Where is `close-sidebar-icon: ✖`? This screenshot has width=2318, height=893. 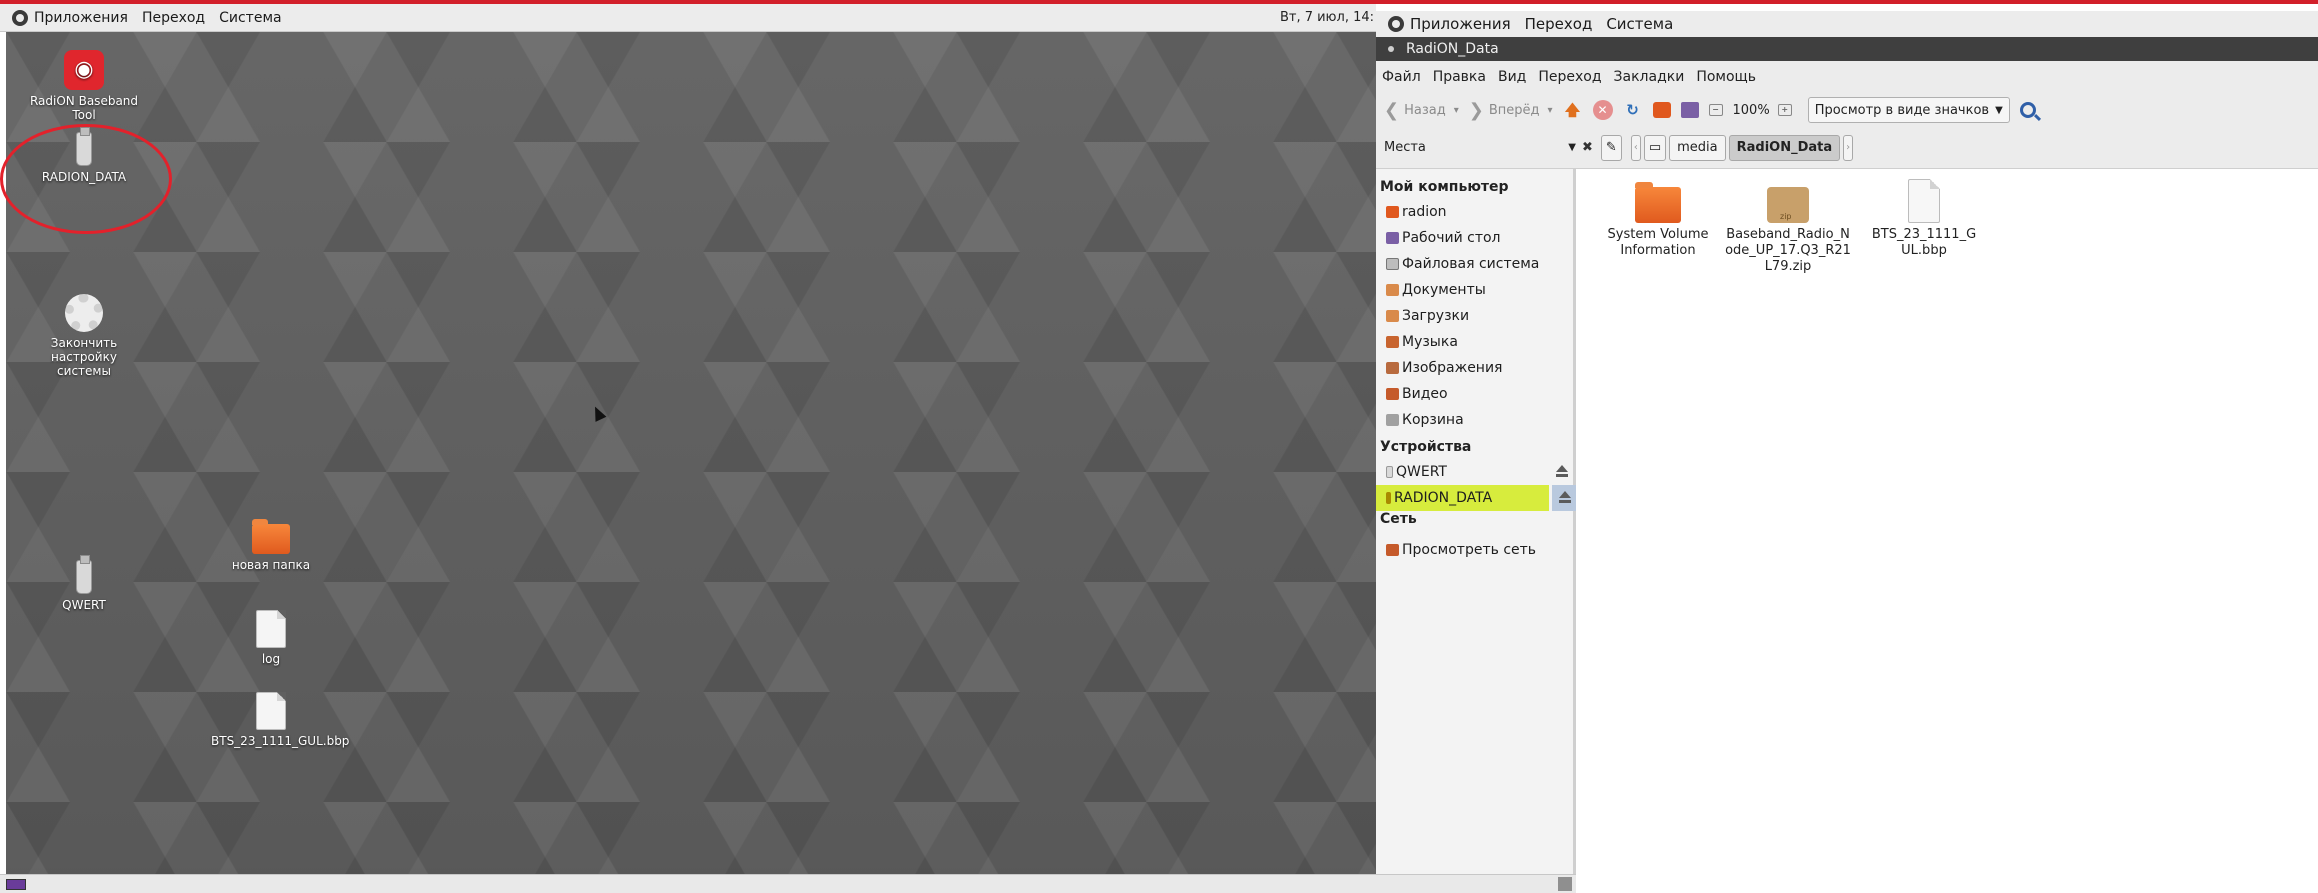 close-sidebar-icon: ✖ is located at coordinates (1587, 147).